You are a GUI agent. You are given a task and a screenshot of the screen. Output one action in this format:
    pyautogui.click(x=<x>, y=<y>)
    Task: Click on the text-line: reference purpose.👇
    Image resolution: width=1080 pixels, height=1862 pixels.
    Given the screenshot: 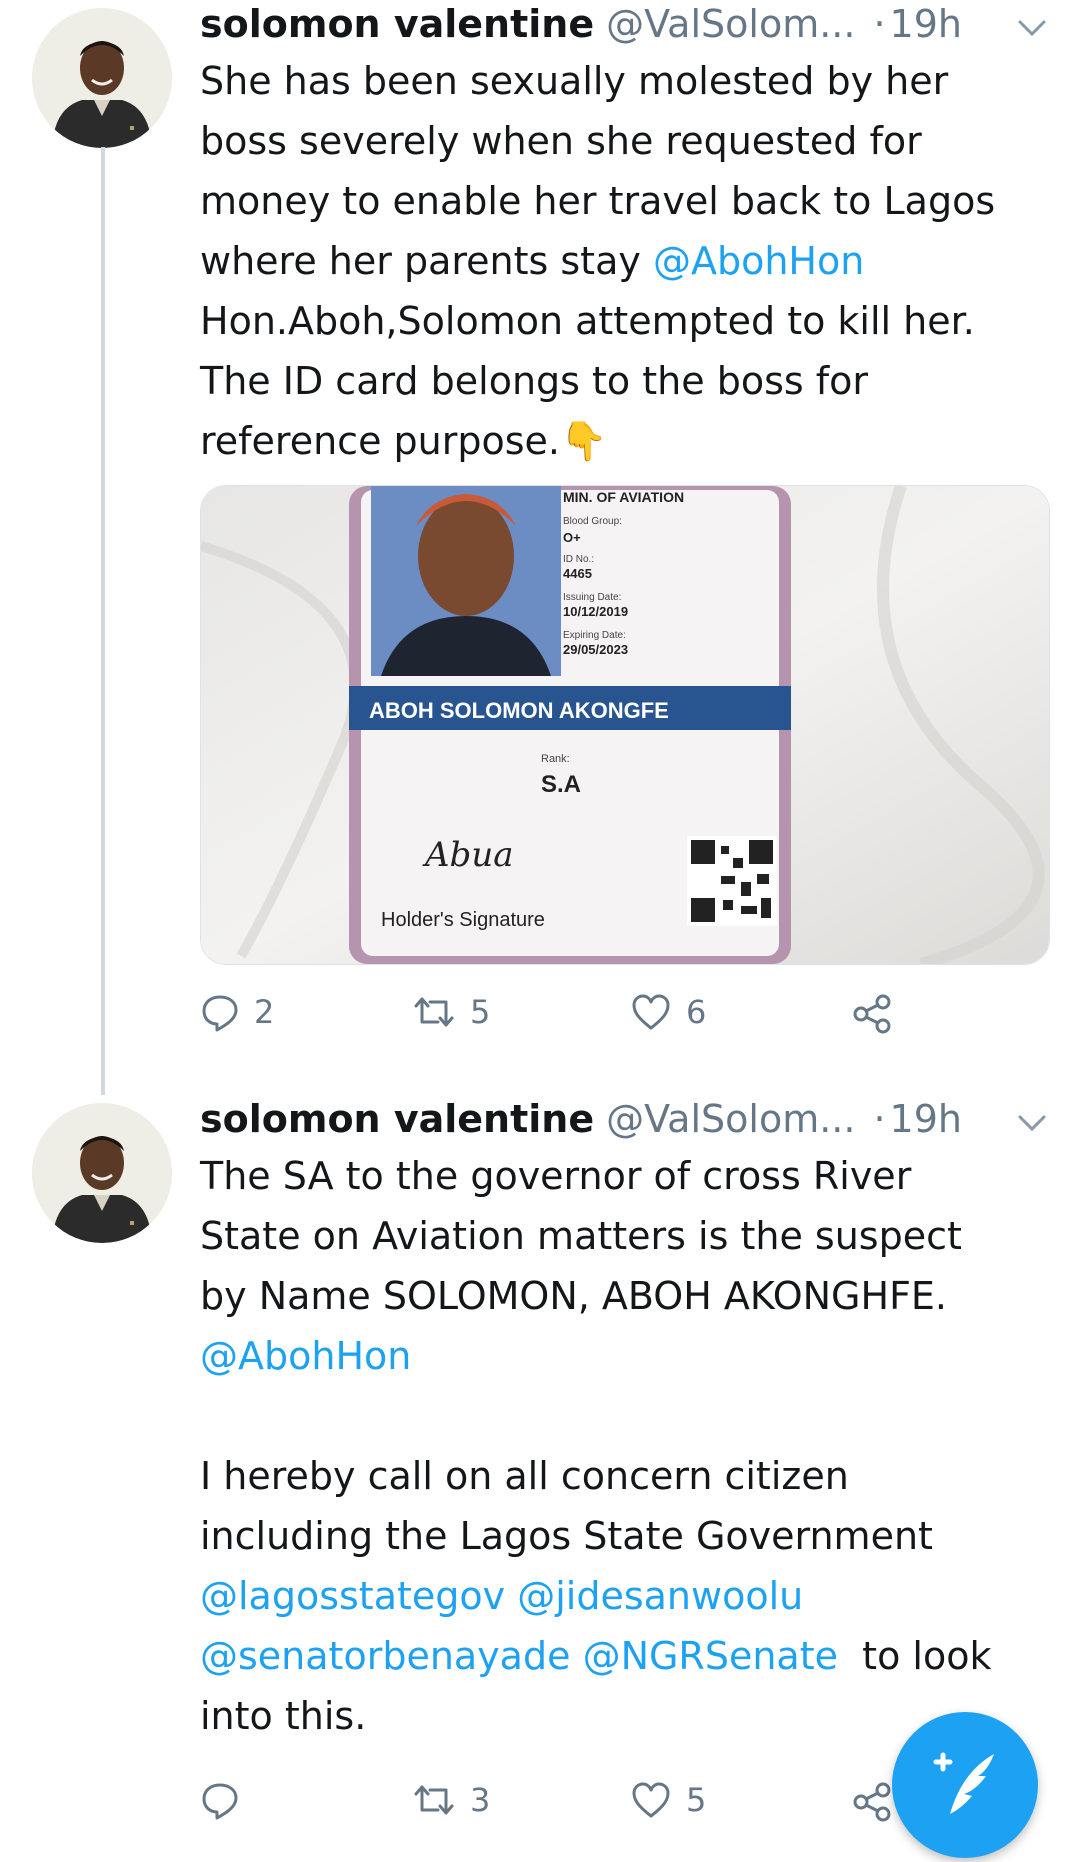 What is the action you would take?
    pyautogui.click(x=625, y=441)
    